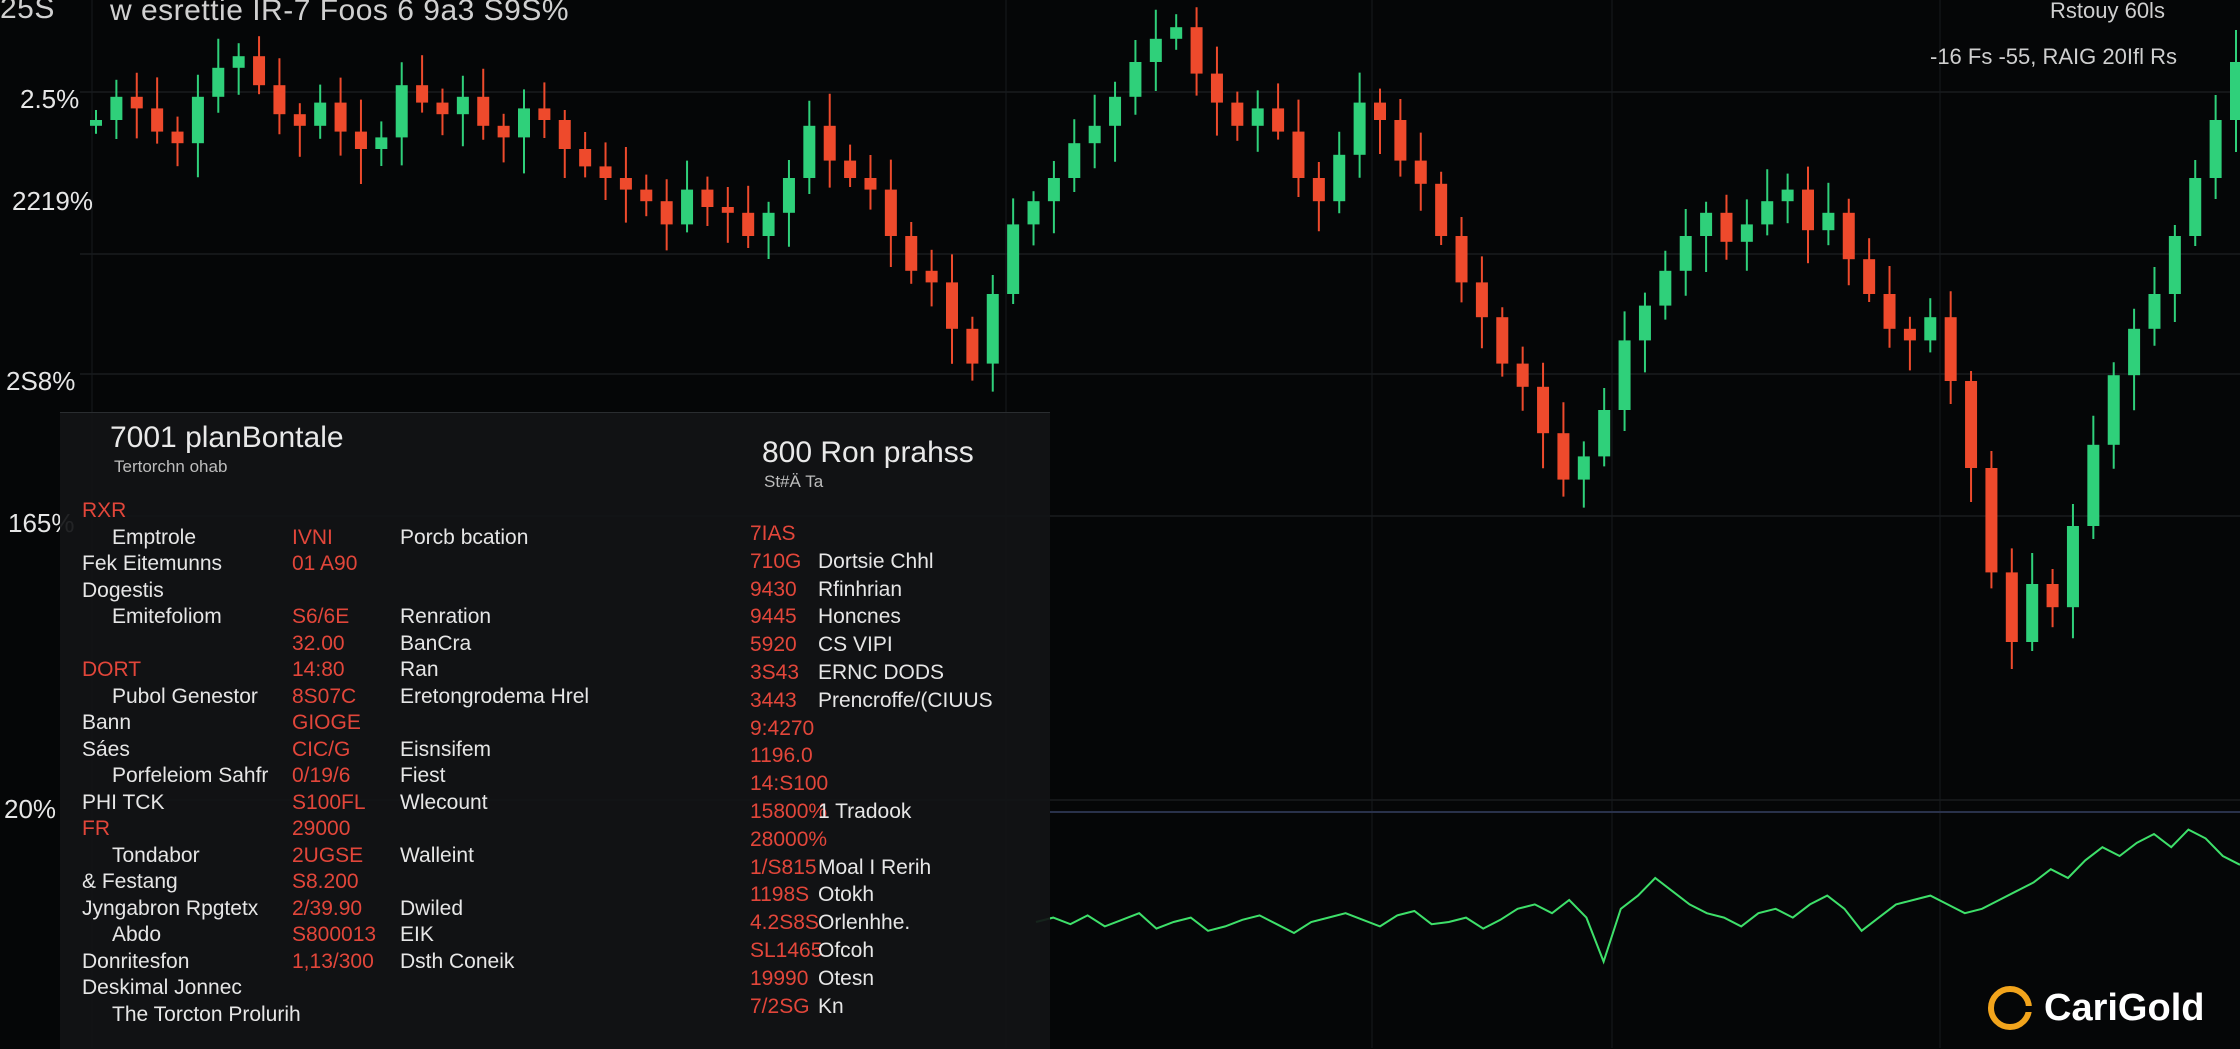 This screenshot has width=2240, height=1049. What do you see at coordinates (325, 563) in the screenshot?
I see `row-value: 01 A90` at bounding box center [325, 563].